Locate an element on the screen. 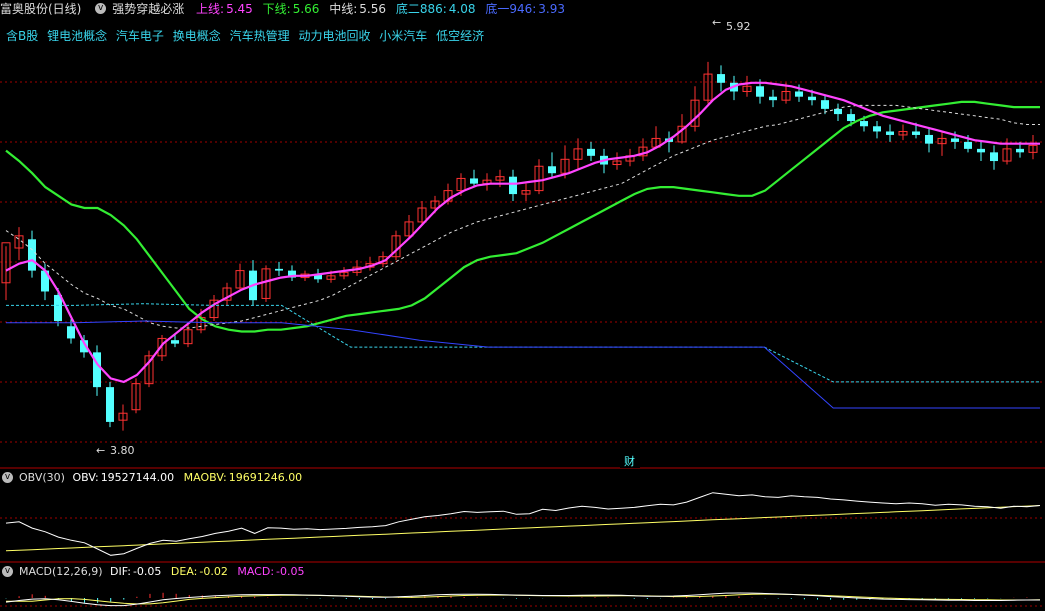 The image size is (1045, 611). macd-panel is located at coordinates (523, 599).